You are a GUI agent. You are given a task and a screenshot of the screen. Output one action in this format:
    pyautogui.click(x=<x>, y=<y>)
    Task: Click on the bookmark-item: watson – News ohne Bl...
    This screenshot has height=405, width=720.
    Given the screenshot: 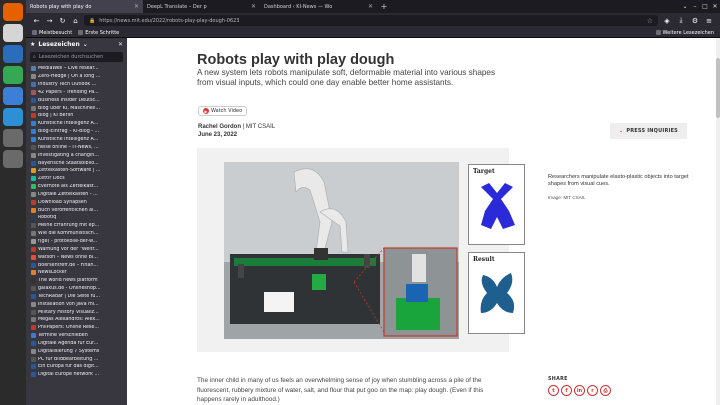 What is the action you would take?
    pyautogui.click(x=76, y=257)
    